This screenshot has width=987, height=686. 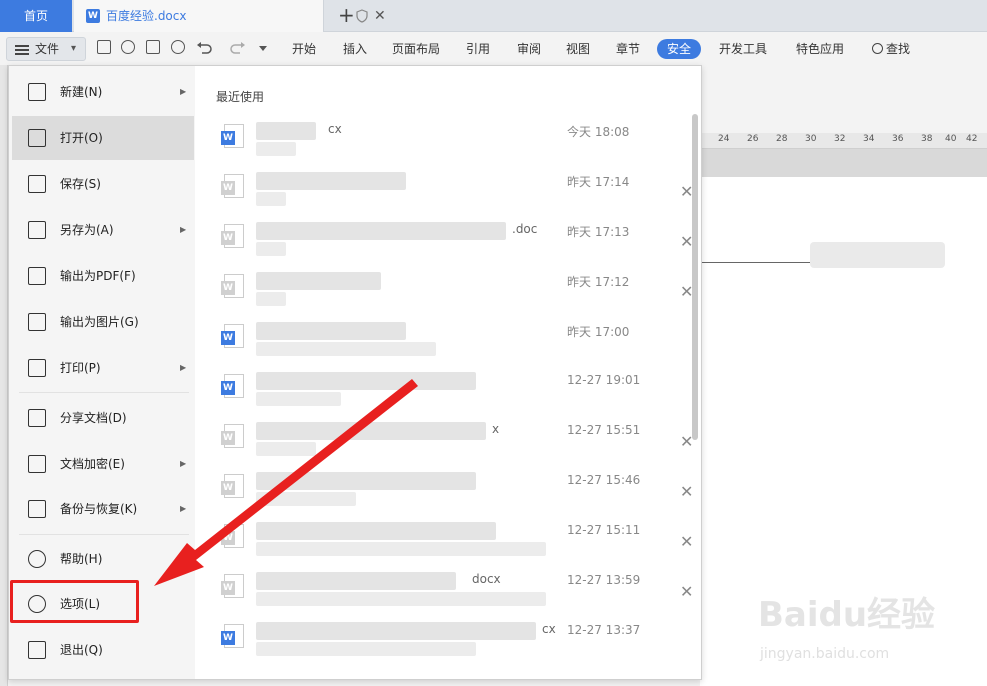 I want to click on baidu-watermark: Baidu经验, so click(x=847, y=615).